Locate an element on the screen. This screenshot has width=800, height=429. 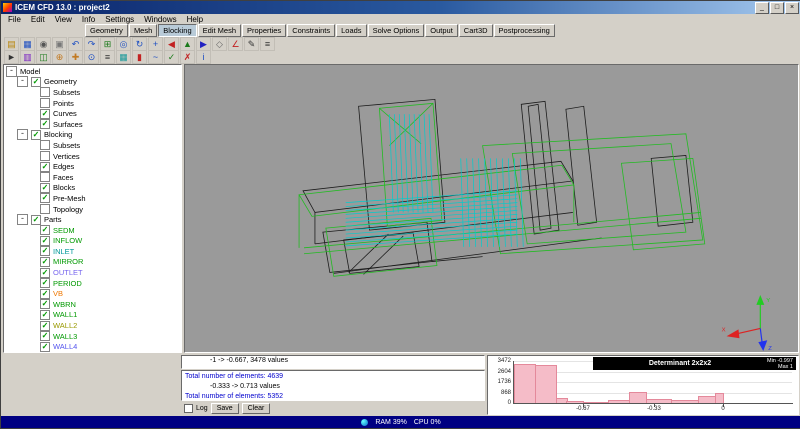
tree-item-part-inflow: ✓ INFLOW is located at coordinates (92, 241).